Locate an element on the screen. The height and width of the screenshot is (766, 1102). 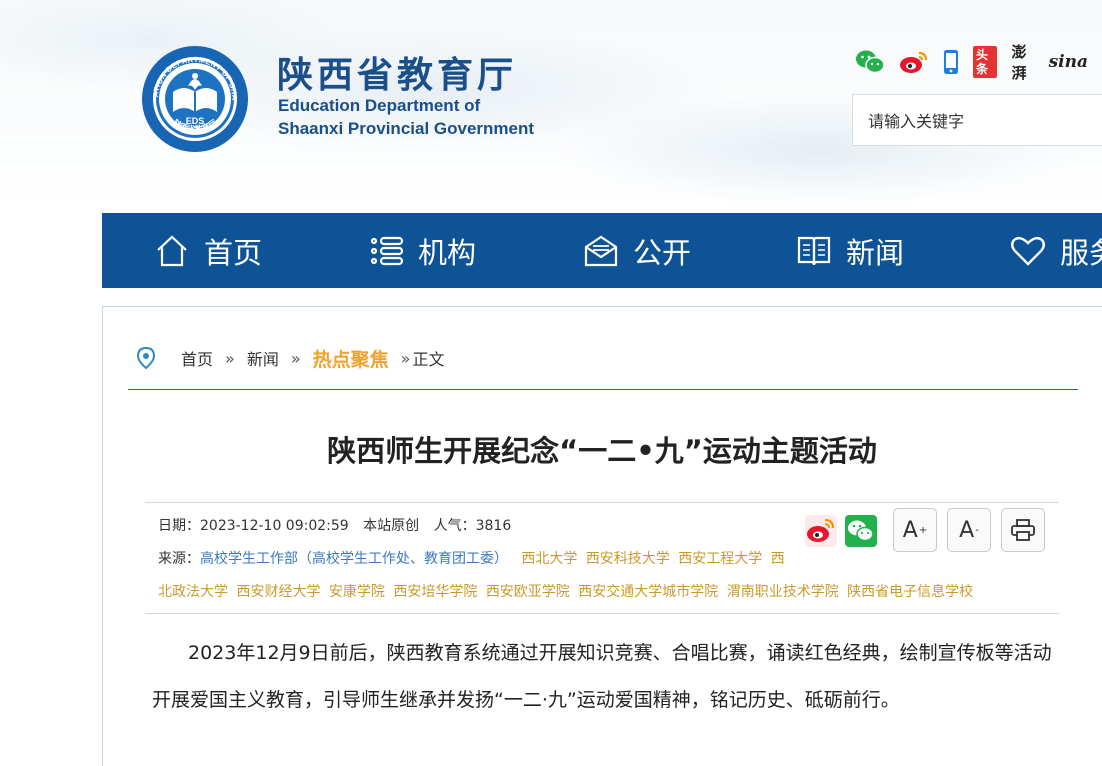
source-school: 安康学院 is located at coordinates (357, 592).